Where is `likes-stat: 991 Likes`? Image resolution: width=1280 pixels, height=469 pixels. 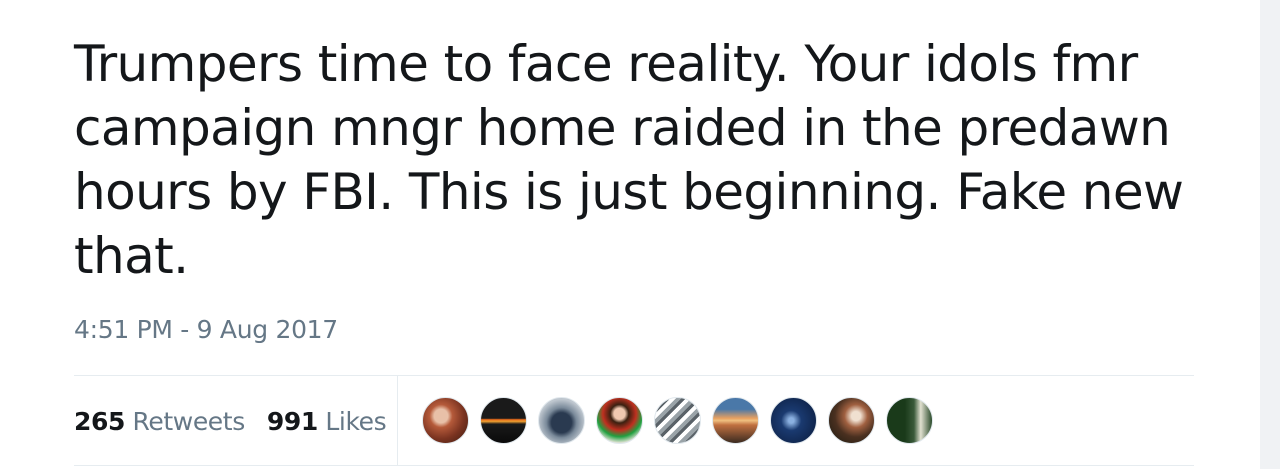 likes-stat: 991 Likes is located at coordinates (326, 421).